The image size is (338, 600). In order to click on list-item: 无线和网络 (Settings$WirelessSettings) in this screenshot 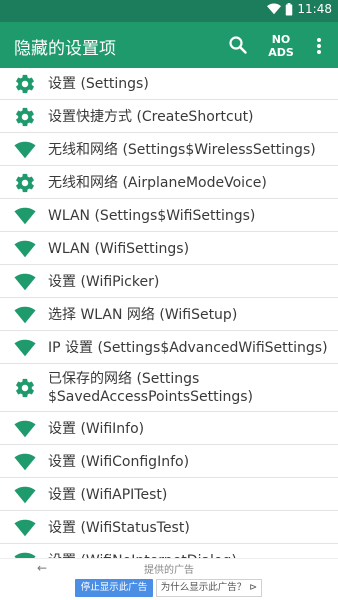, I will do `click(169, 149)`.